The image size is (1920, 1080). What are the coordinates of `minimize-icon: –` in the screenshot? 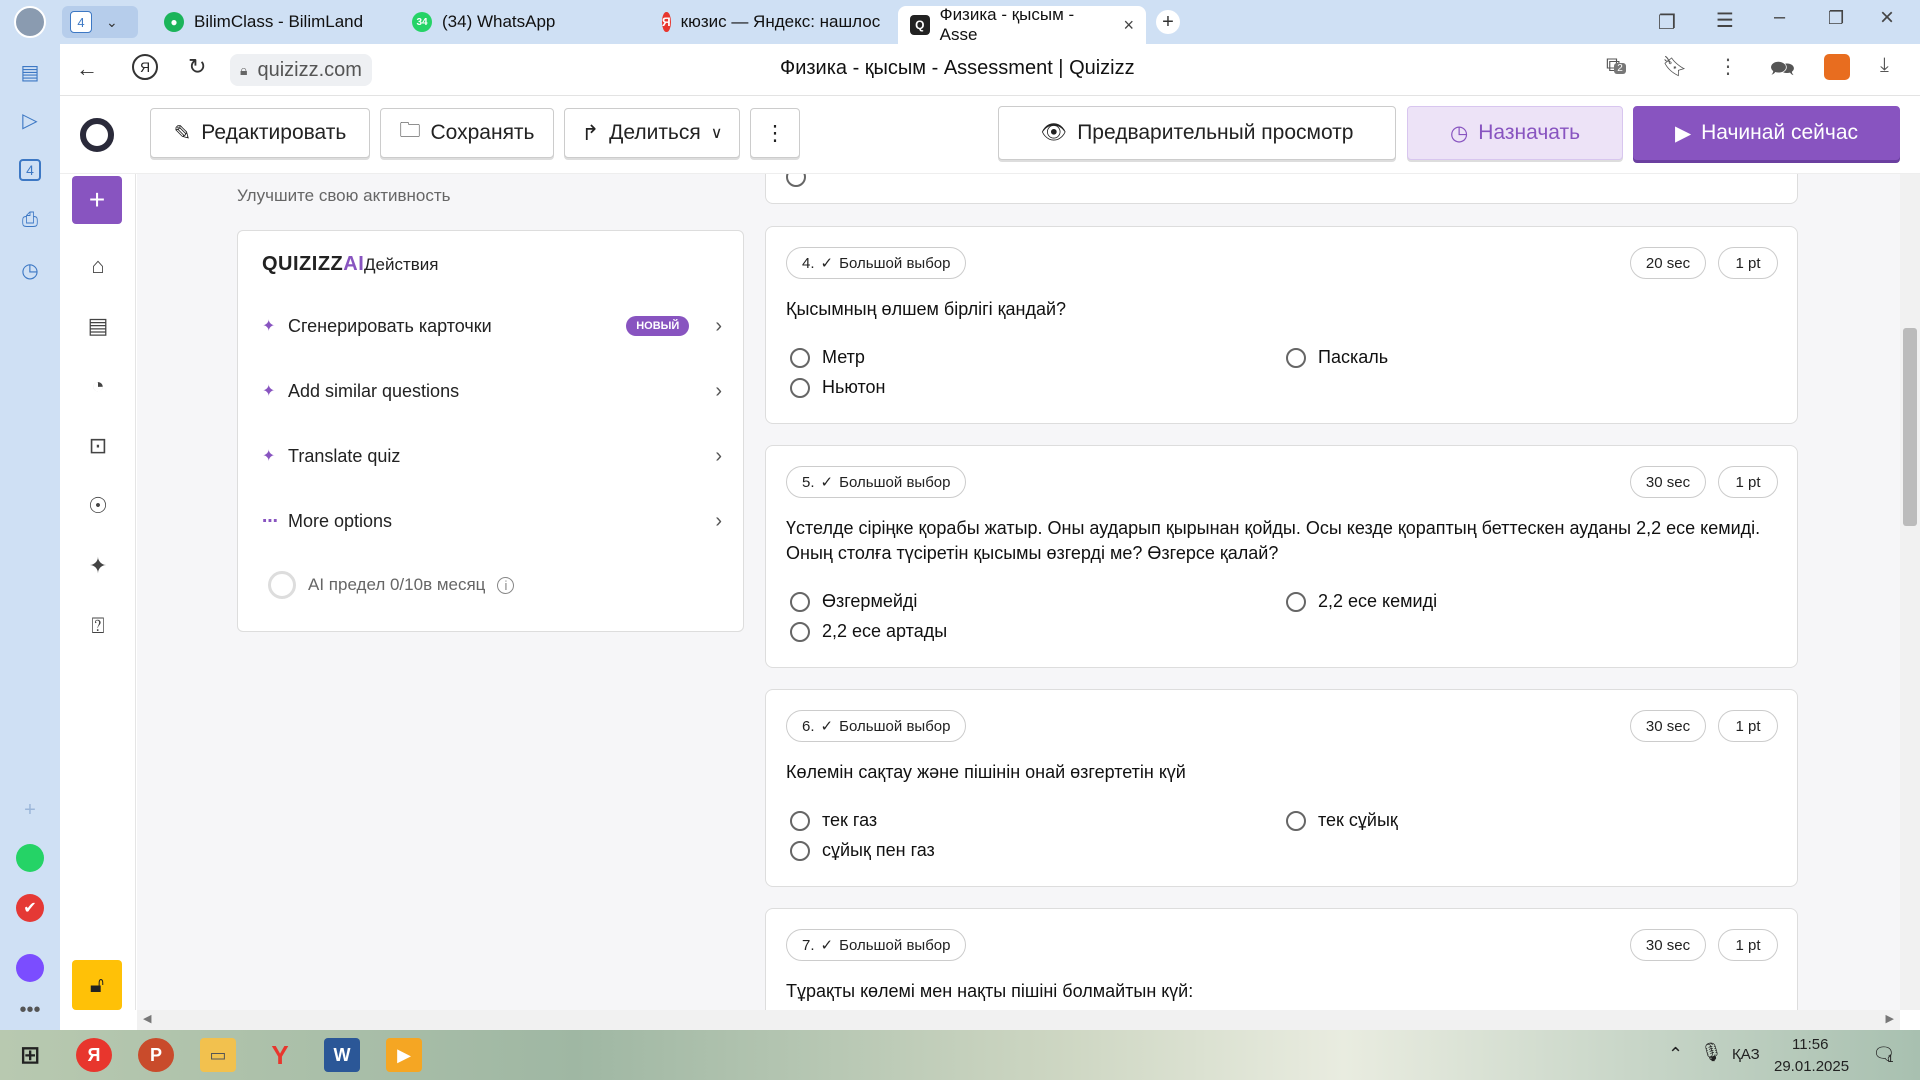 It's located at (1779, 17).